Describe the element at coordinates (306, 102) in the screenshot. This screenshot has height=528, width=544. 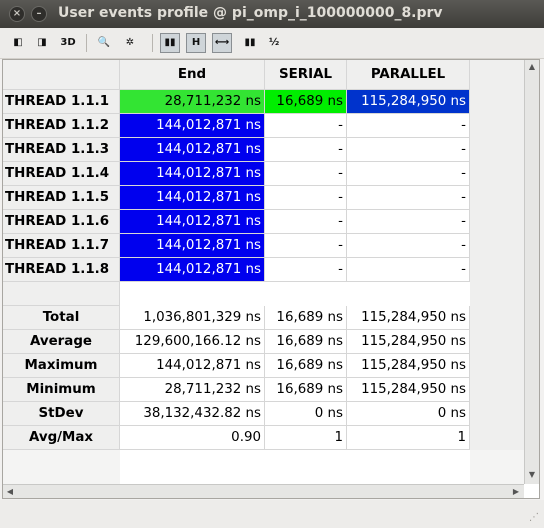
I see `table-cell: 16,689 ns` at that location.